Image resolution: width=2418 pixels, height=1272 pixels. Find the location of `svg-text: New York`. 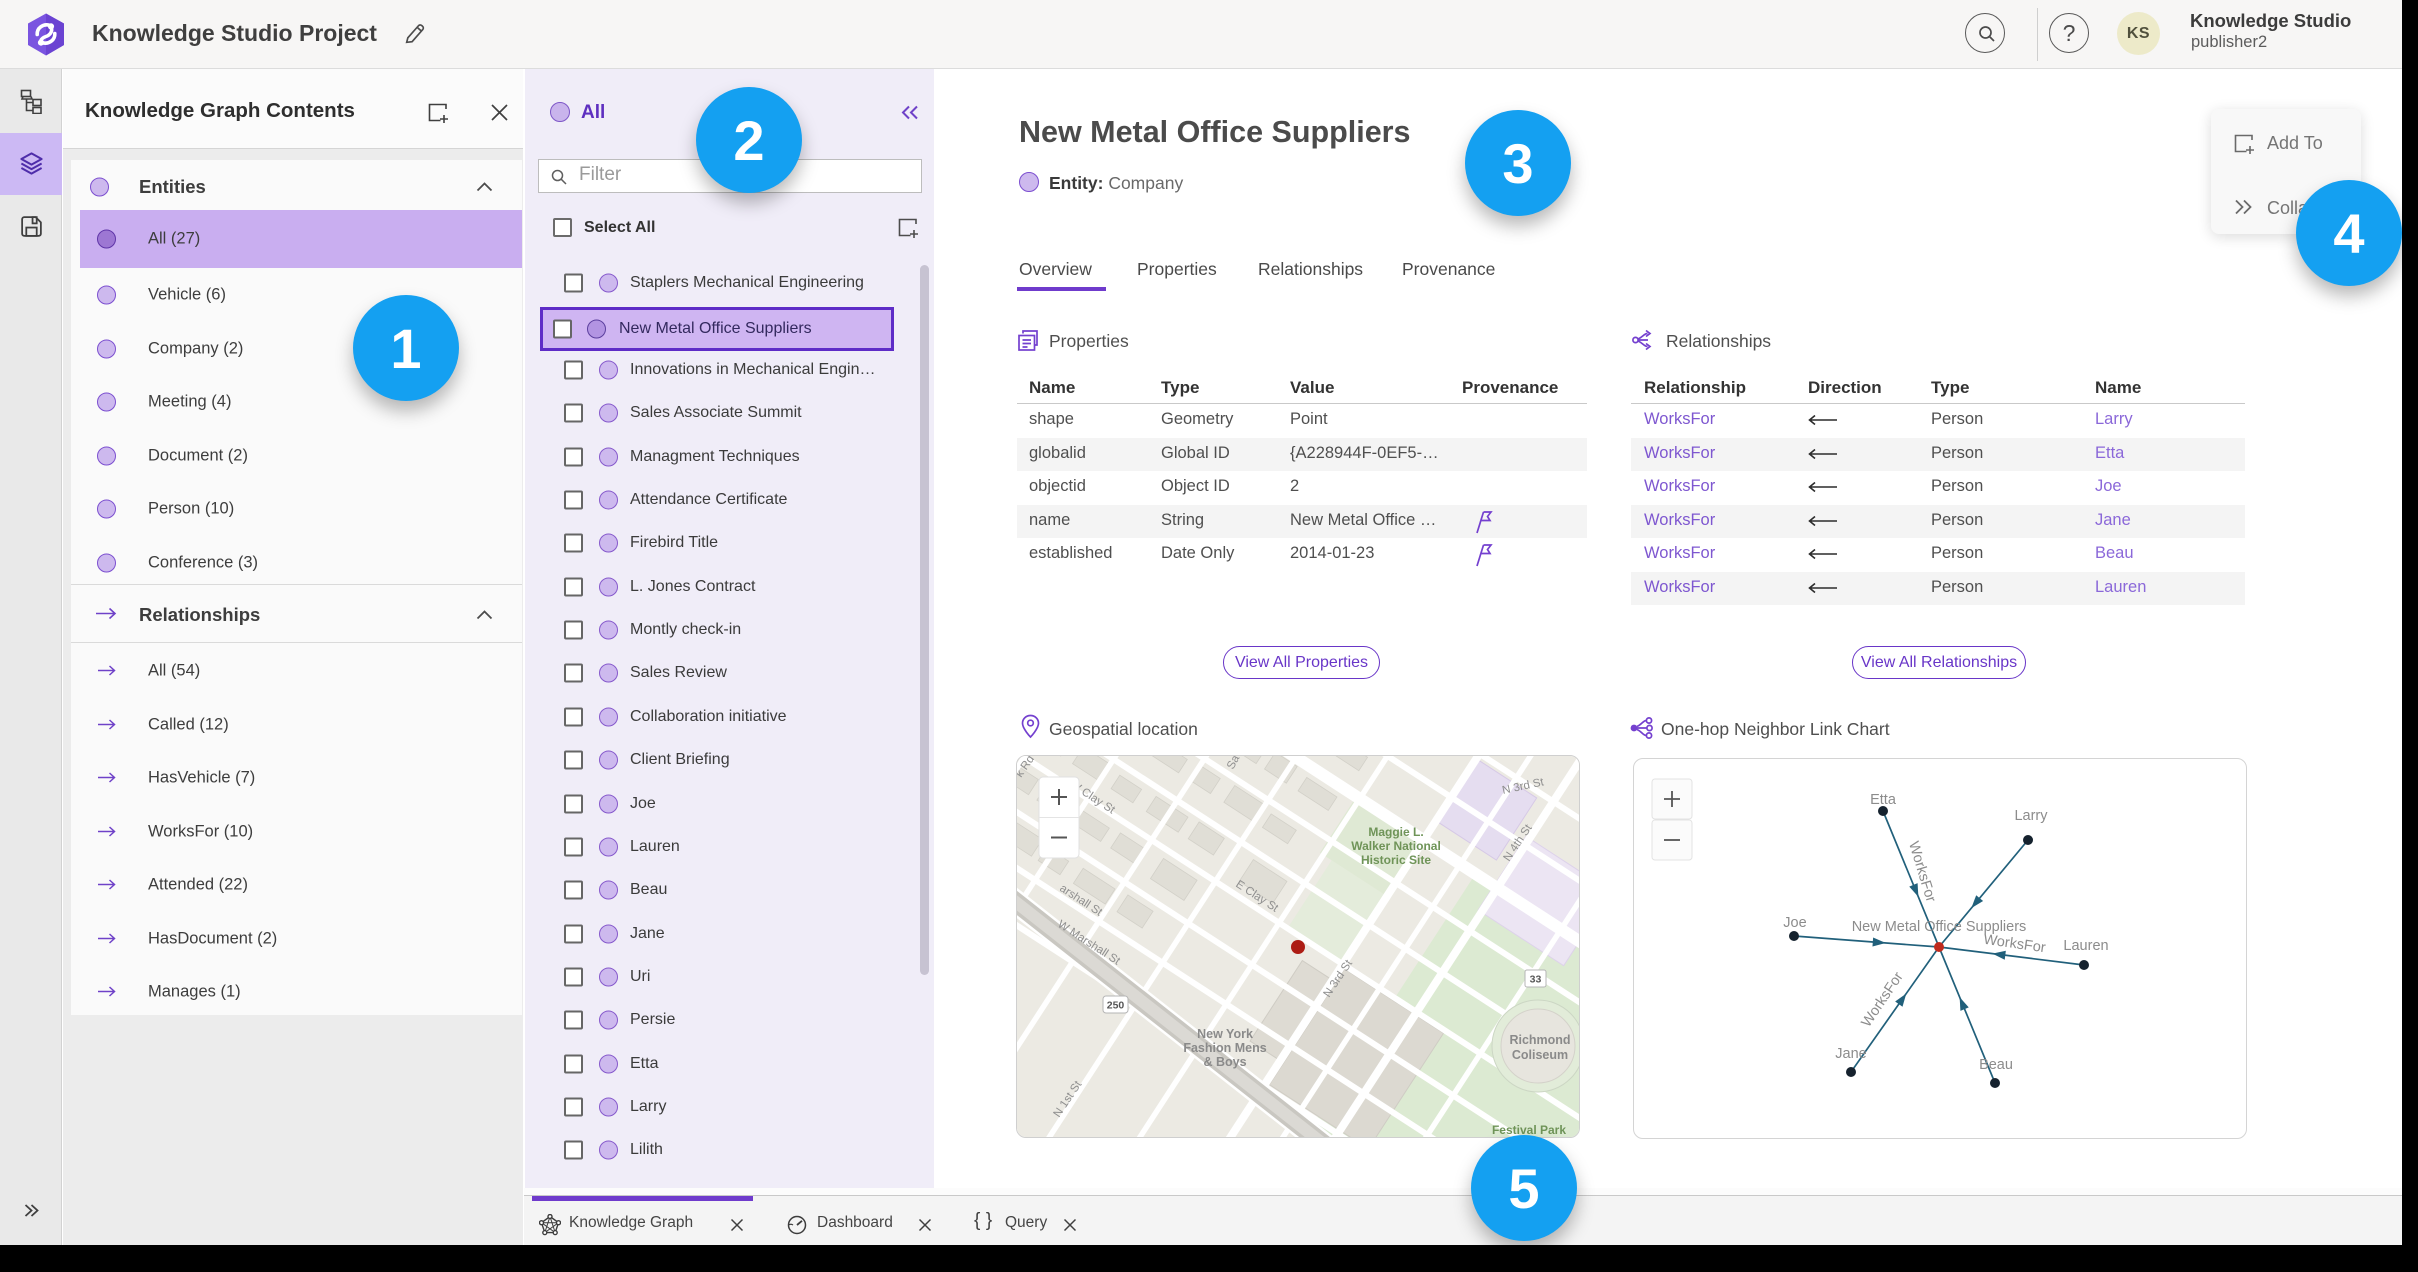

svg-text: New York is located at coordinates (1225, 1034).